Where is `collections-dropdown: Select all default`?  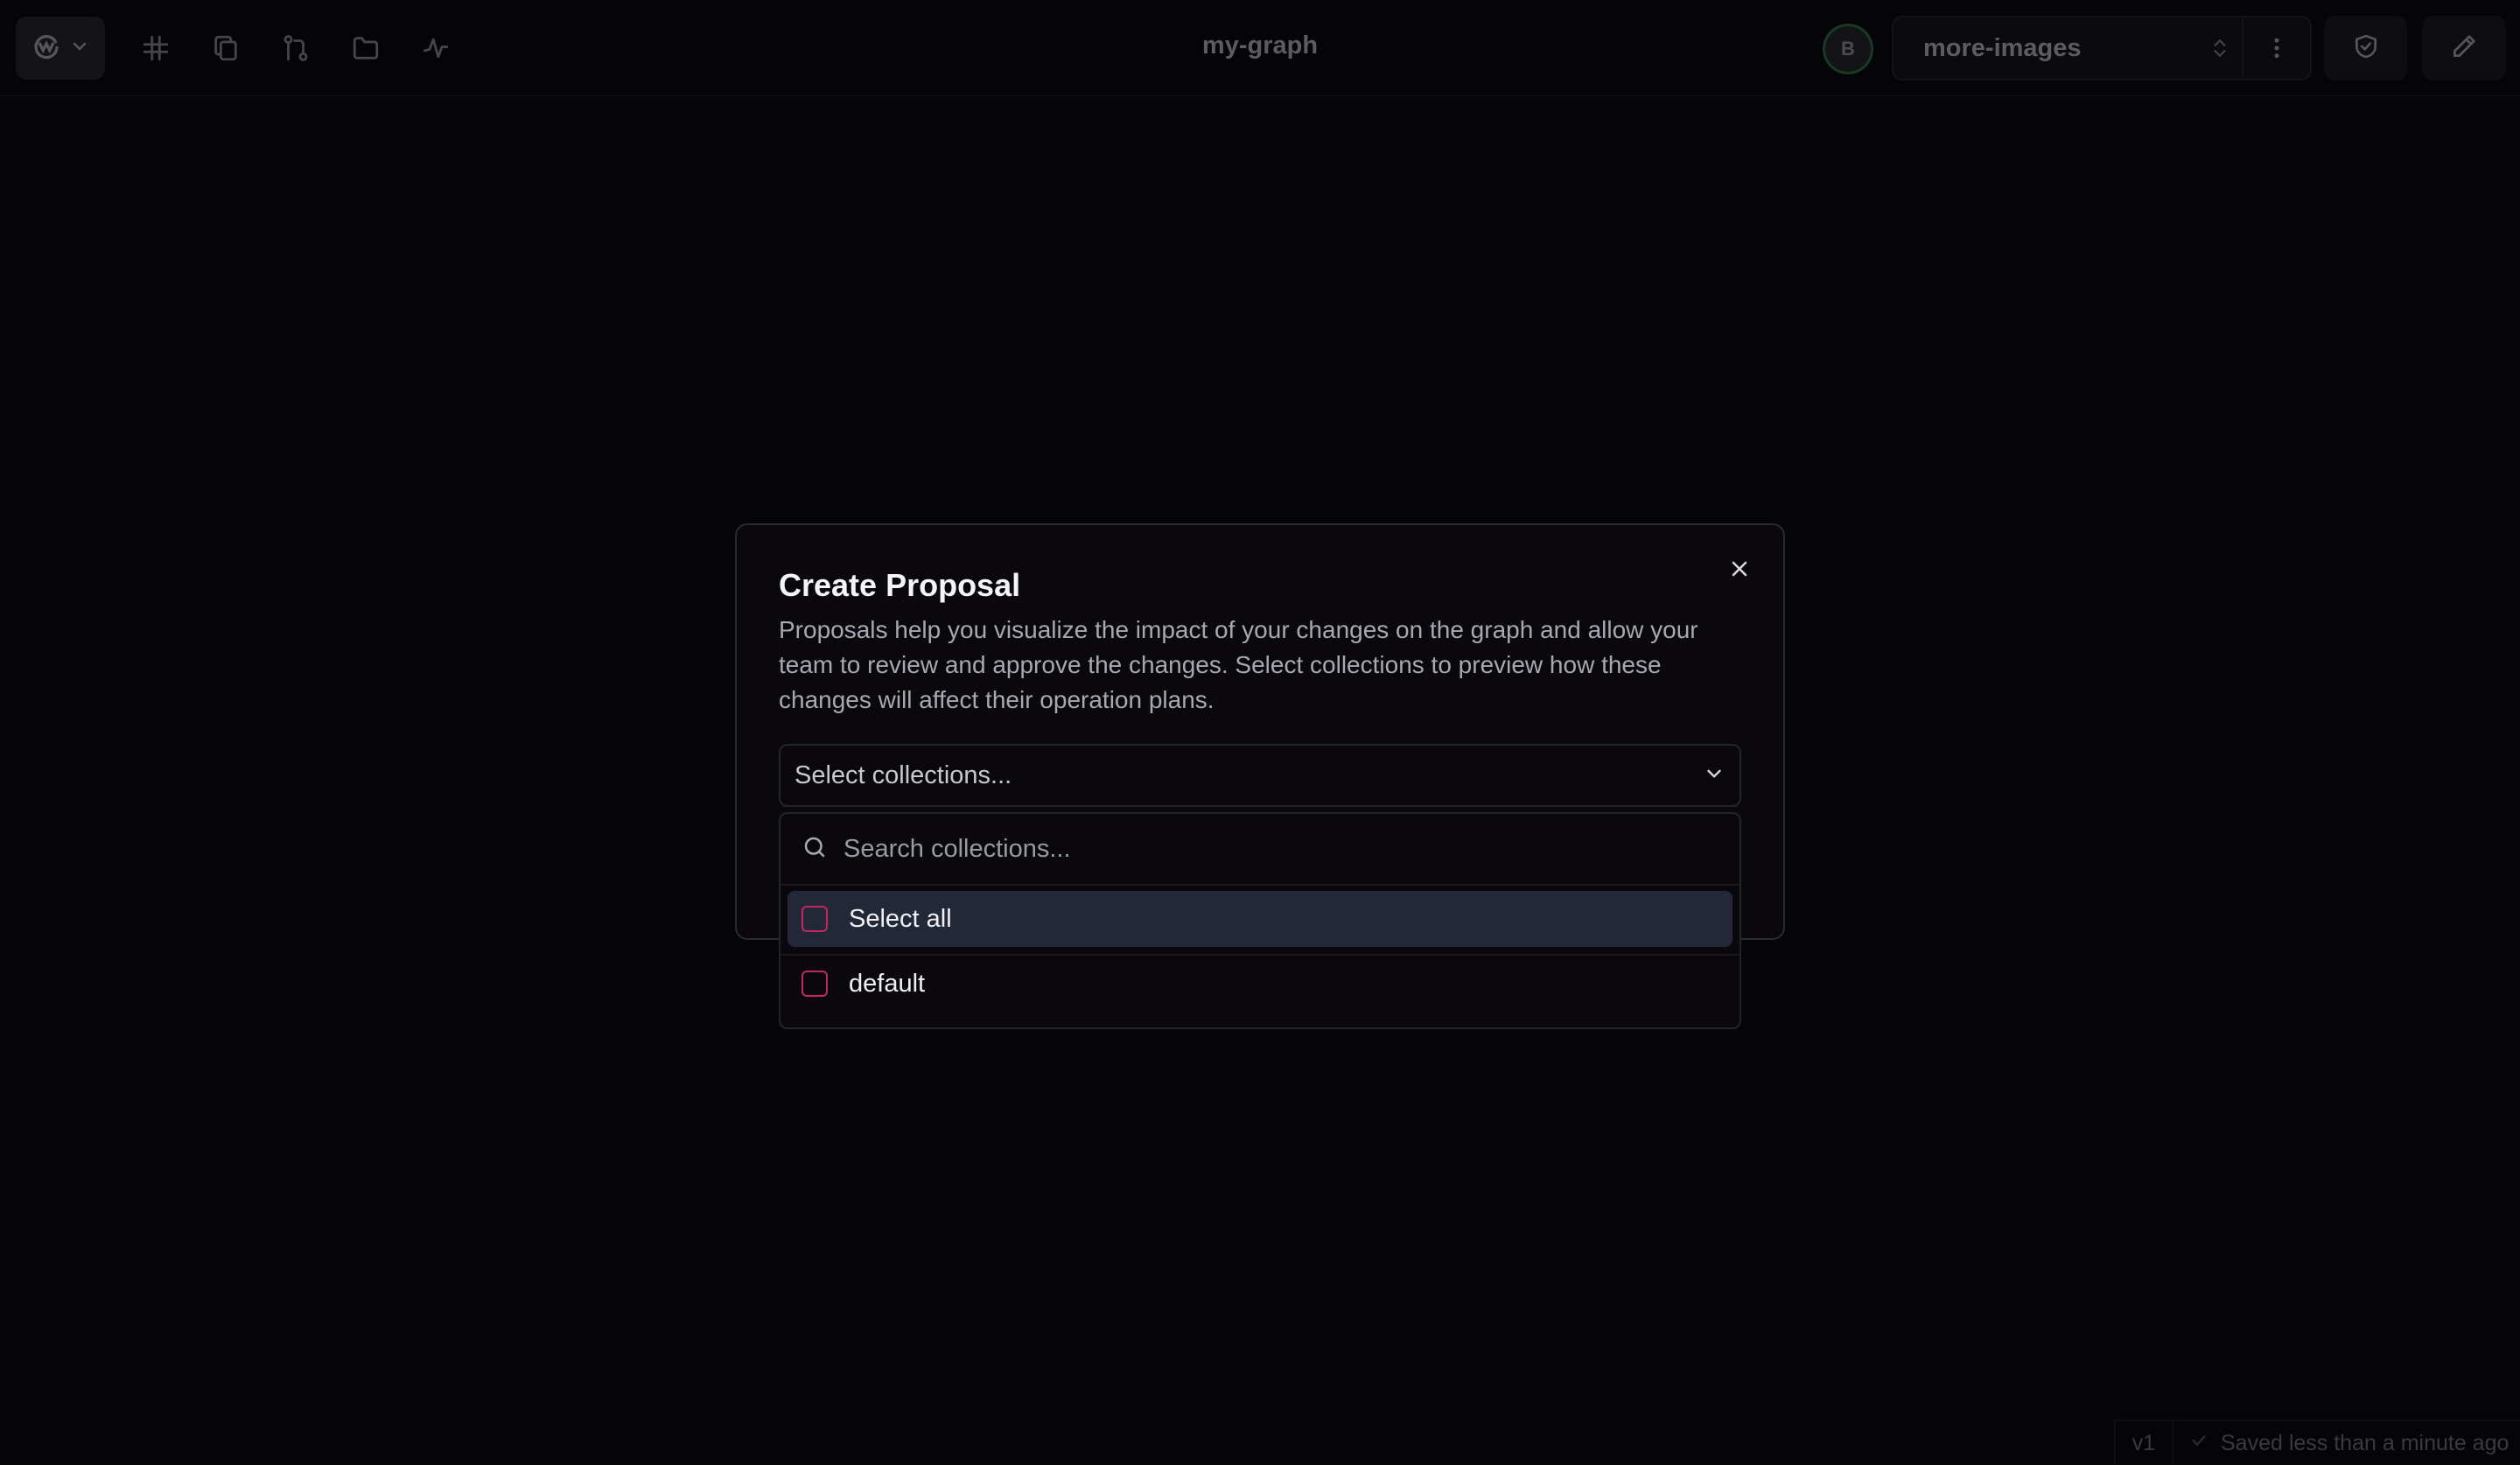 collections-dropdown: Select all default is located at coordinates (1260, 920).